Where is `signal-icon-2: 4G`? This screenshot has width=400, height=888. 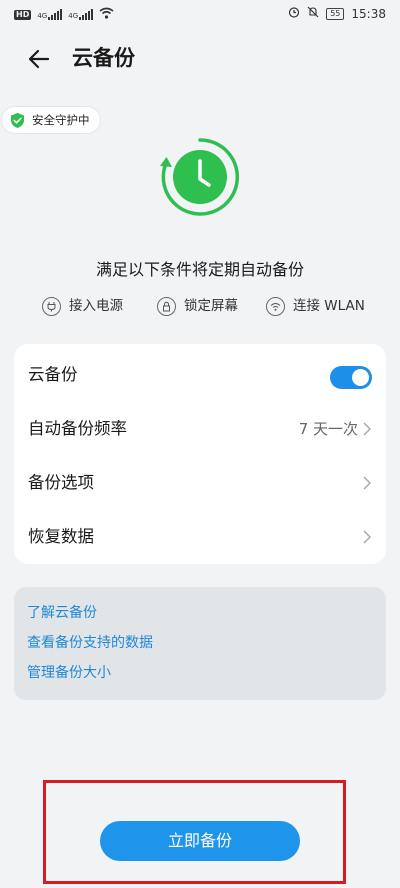 signal-icon-2: 4G is located at coordinates (81, 14).